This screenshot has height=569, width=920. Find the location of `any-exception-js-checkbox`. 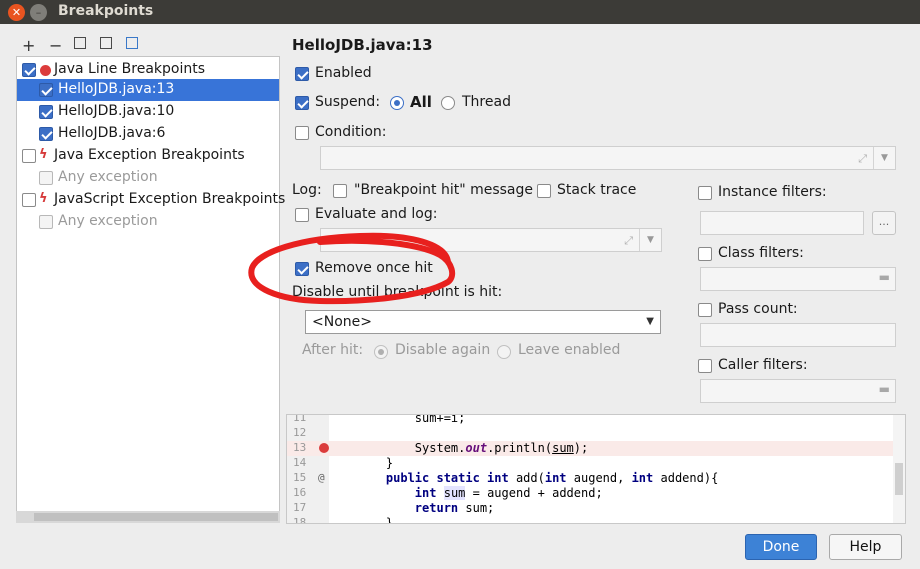

any-exception-js-checkbox is located at coordinates (46, 222).